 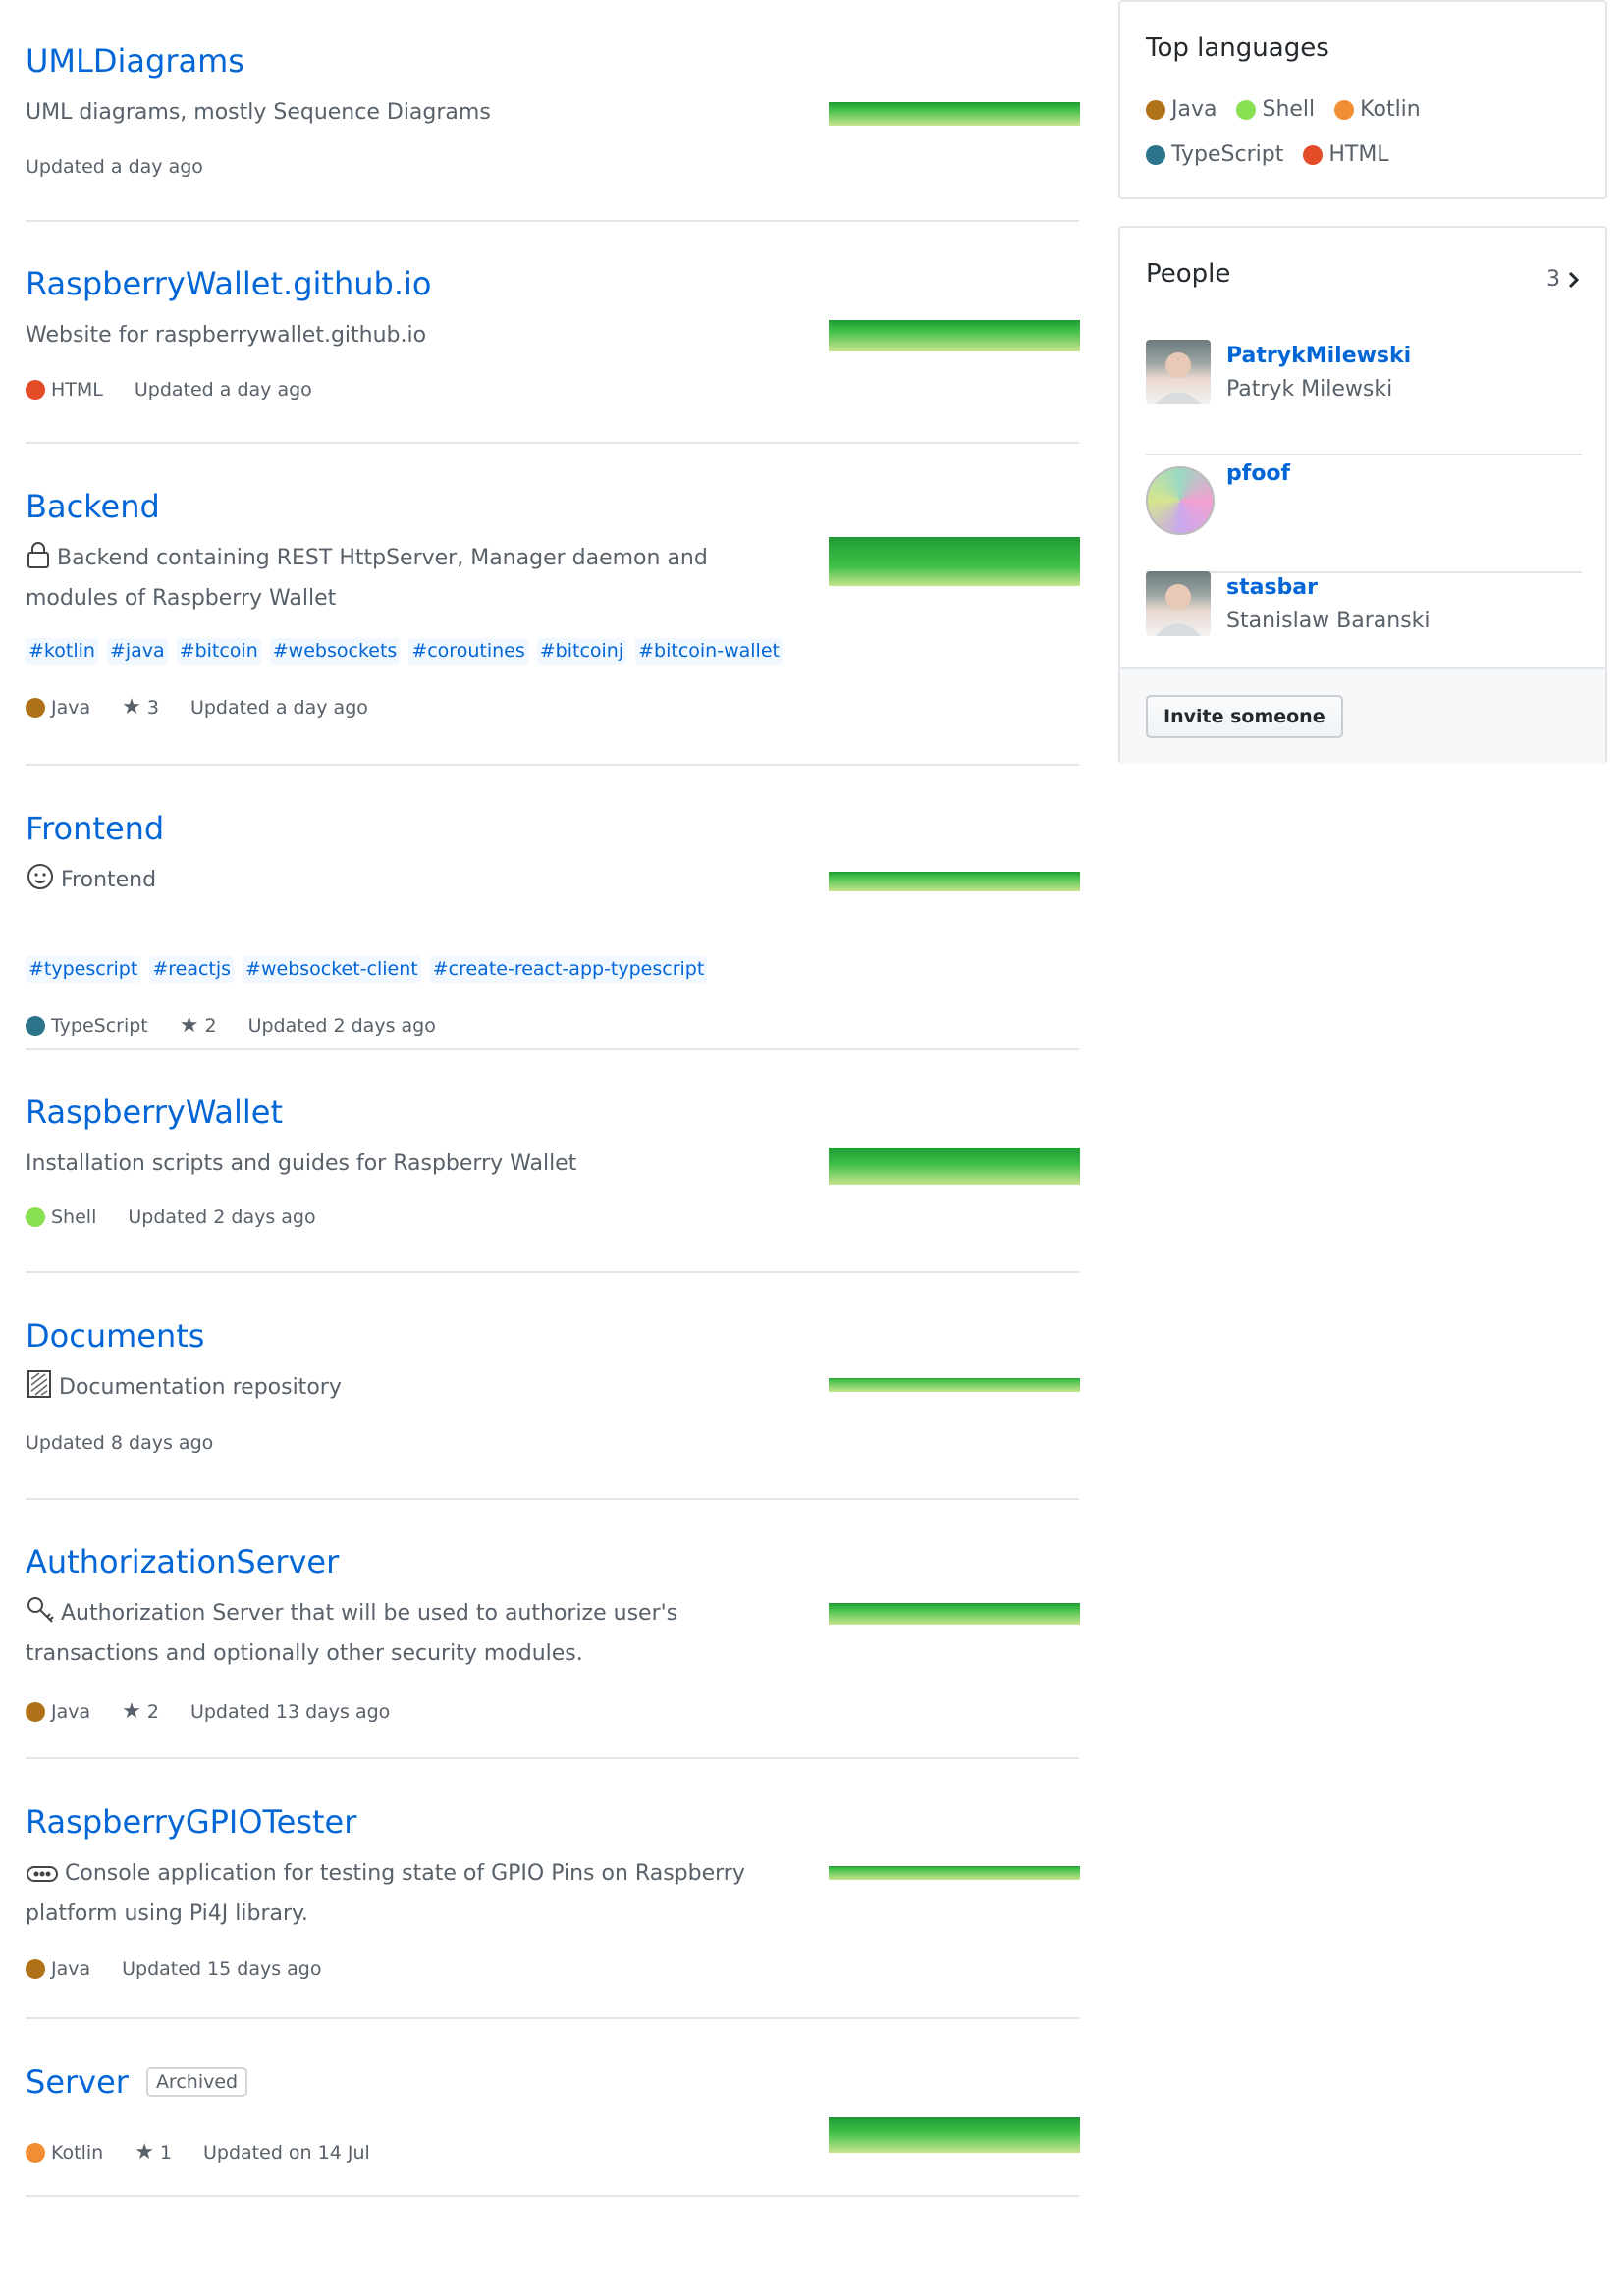 What do you see at coordinates (1358, 154) in the screenshot?
I see `top-language-label: HTML` at bounding box center [1358, 154].